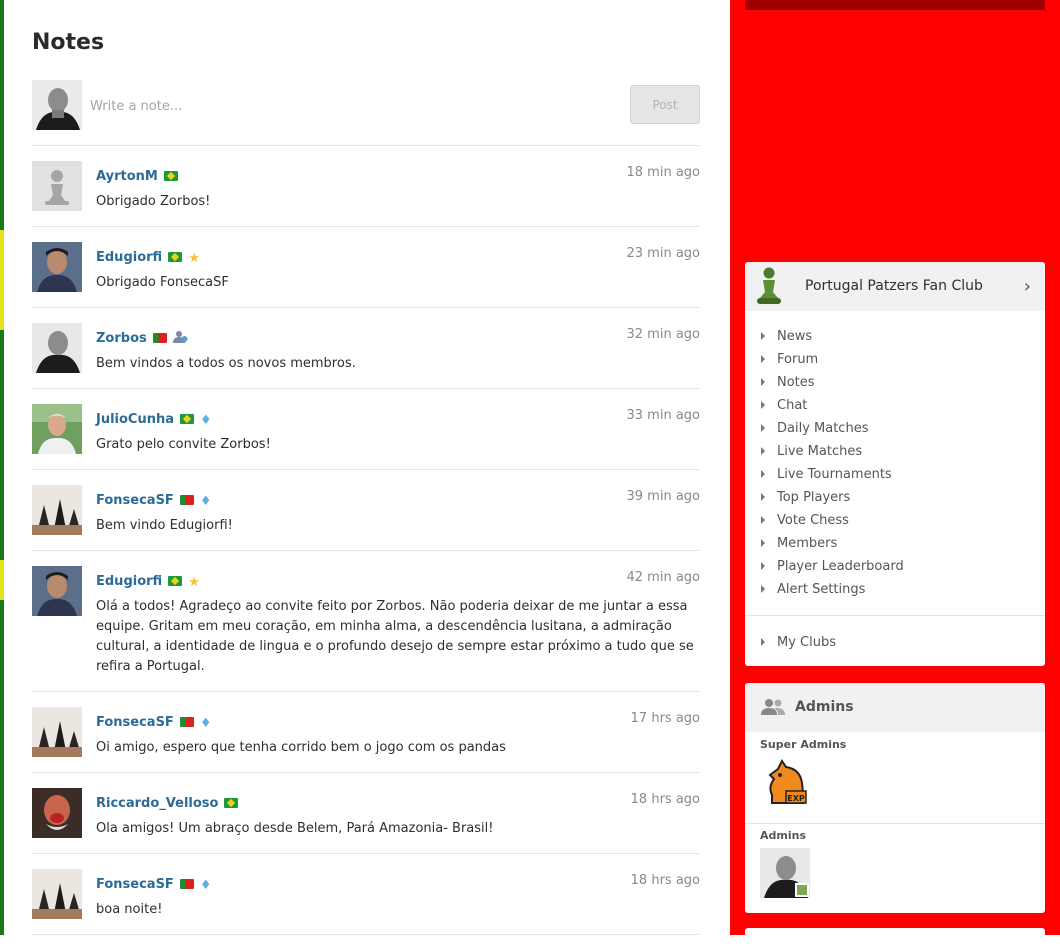  Describe the element at coordinates (798, 645) in the screenshot. I see `my-clubs-link: My Clubs` at that location.